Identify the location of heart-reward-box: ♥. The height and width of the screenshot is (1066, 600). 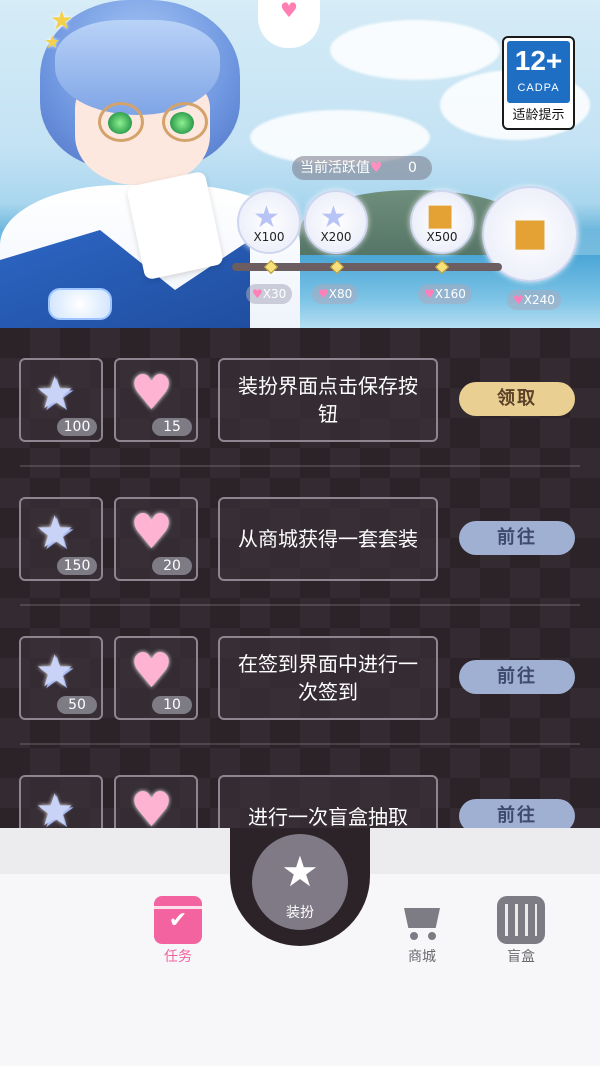
(156, 801).